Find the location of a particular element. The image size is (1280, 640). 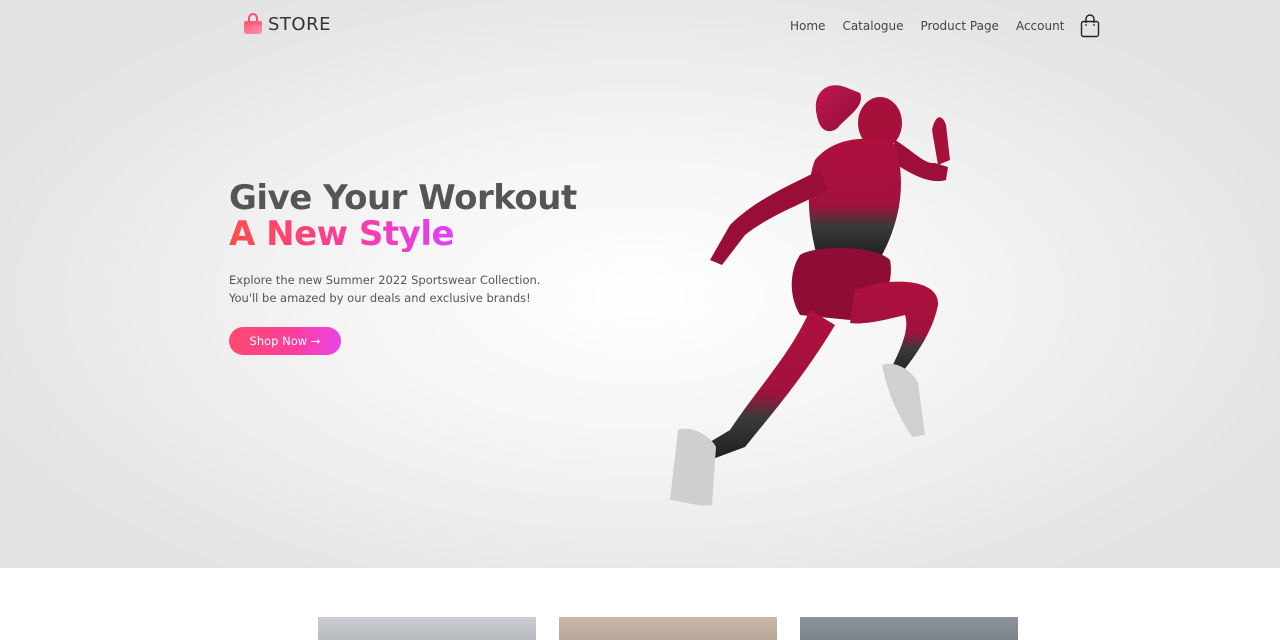

cart-bag-icon is located at coordinates (1090, 26).